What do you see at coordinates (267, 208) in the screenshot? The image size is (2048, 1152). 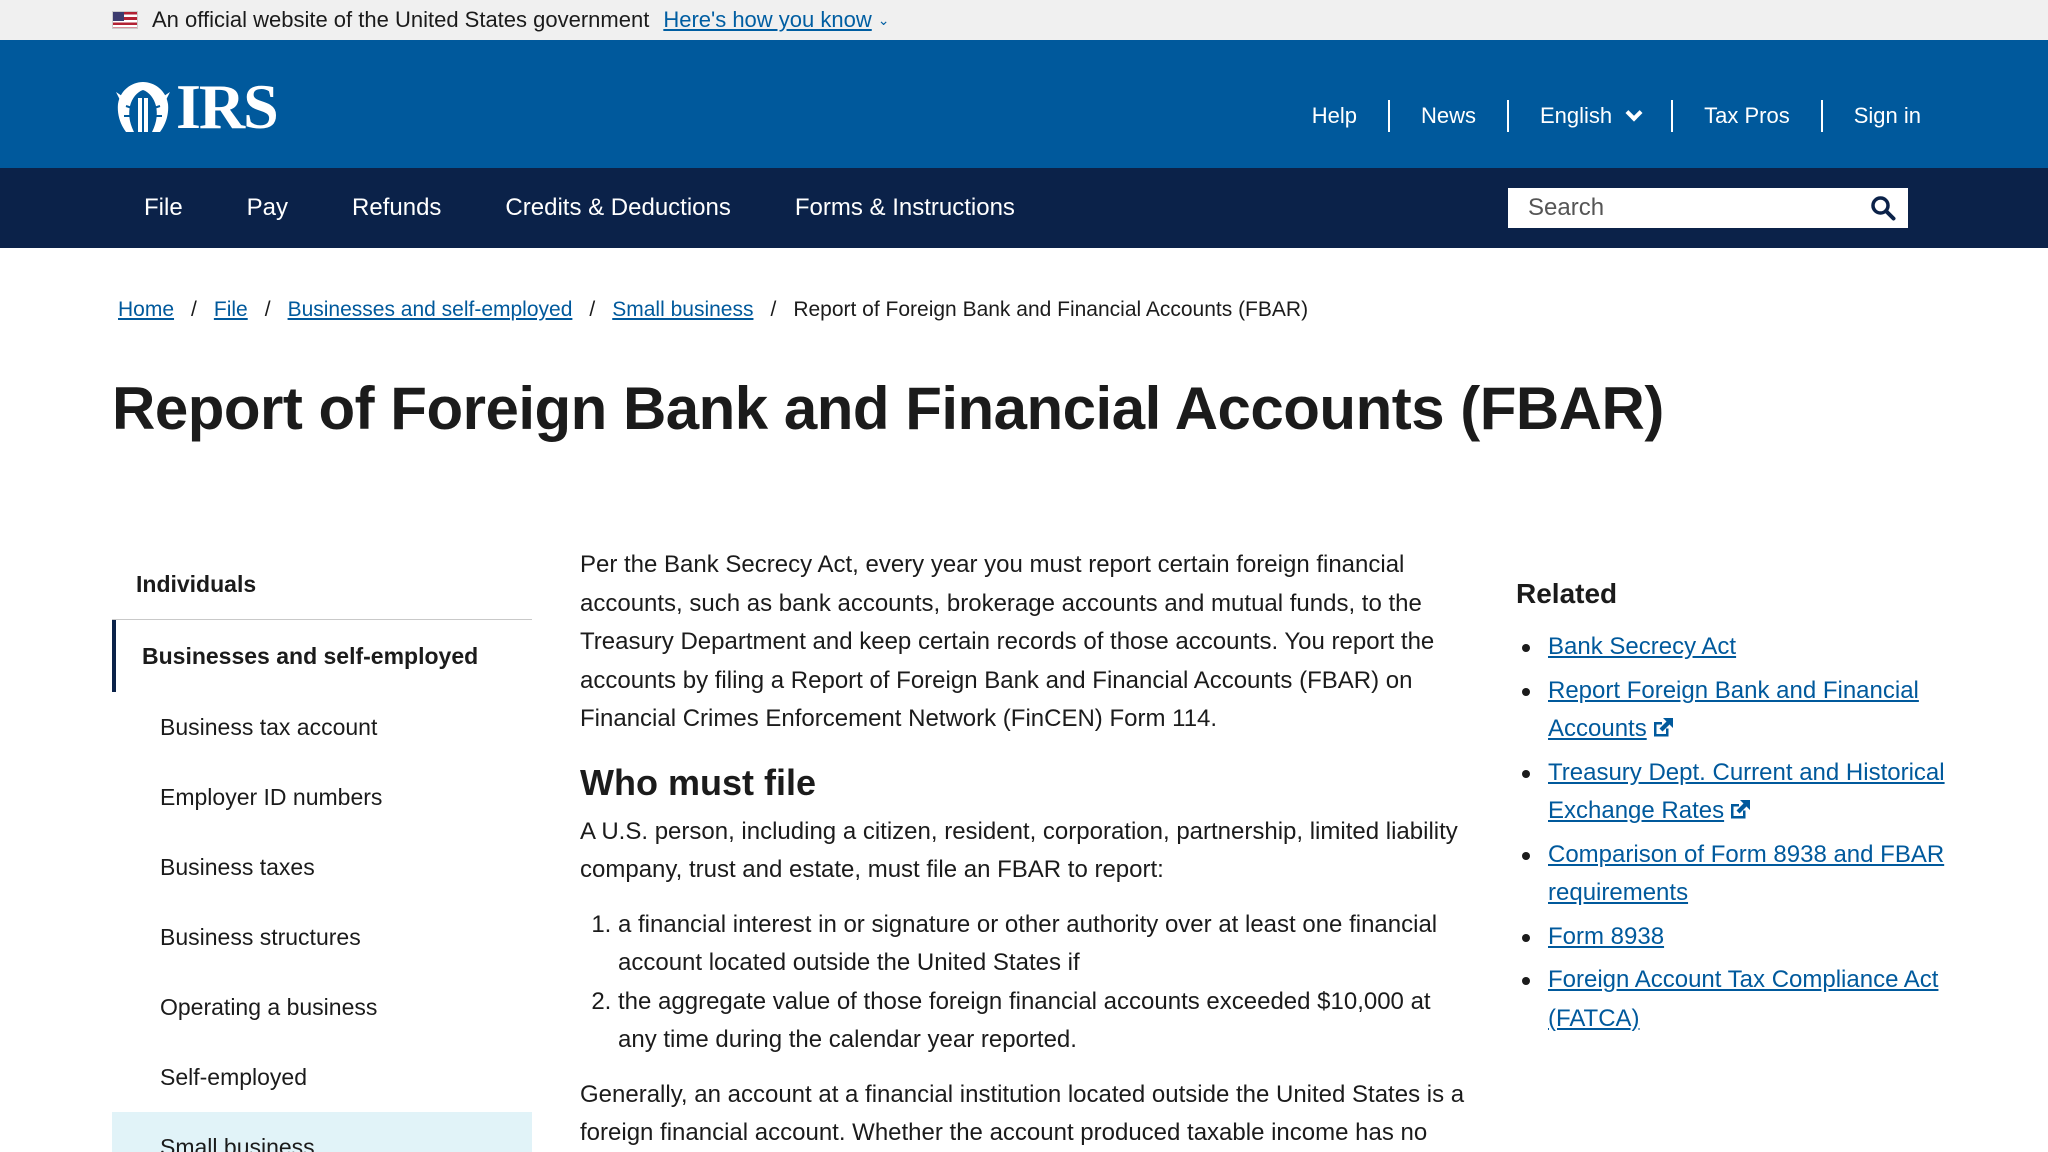 I see `nav-pay: Pay` at bounding box center [267, 208].